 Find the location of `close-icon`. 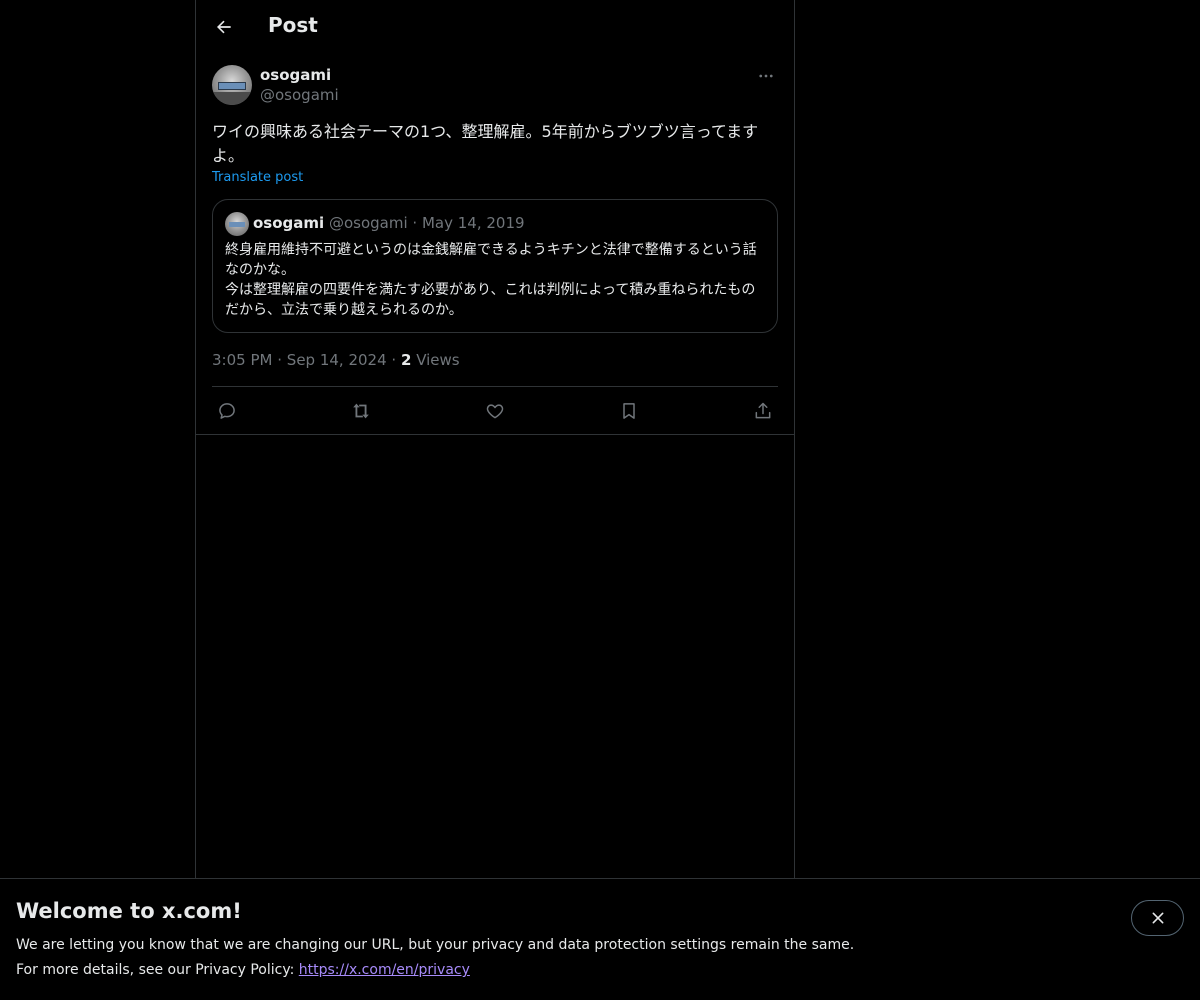

close-icon is located at coordinates (1157, 918).